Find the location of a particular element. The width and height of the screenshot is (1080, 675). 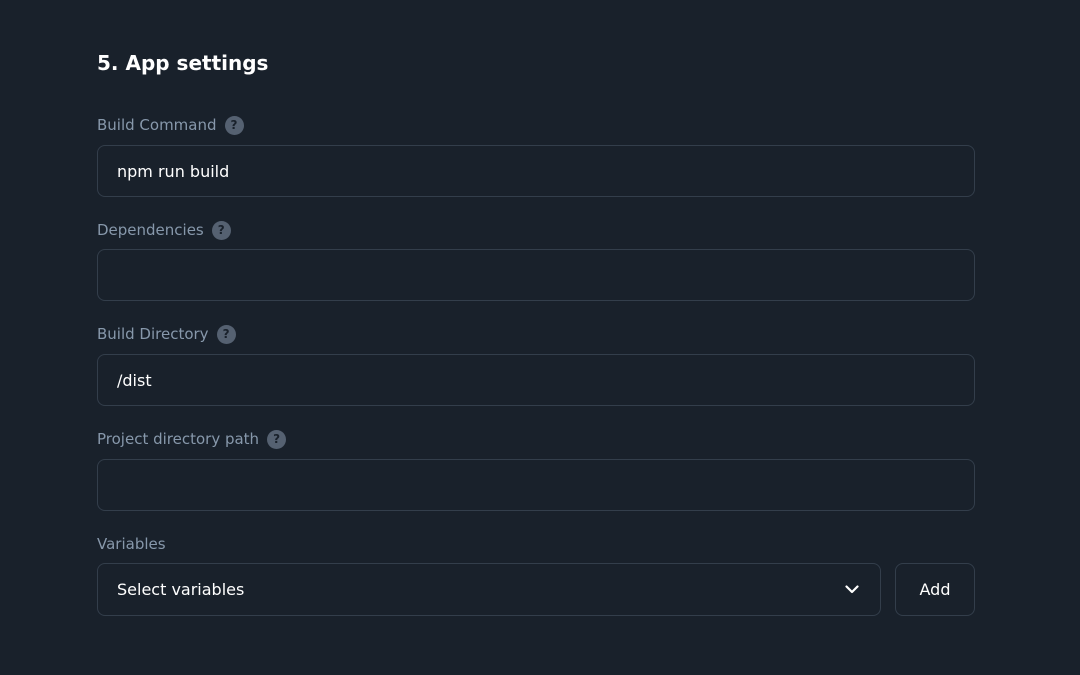

build-command-label-row: Build Command ? is located at coordinates (170, 125).